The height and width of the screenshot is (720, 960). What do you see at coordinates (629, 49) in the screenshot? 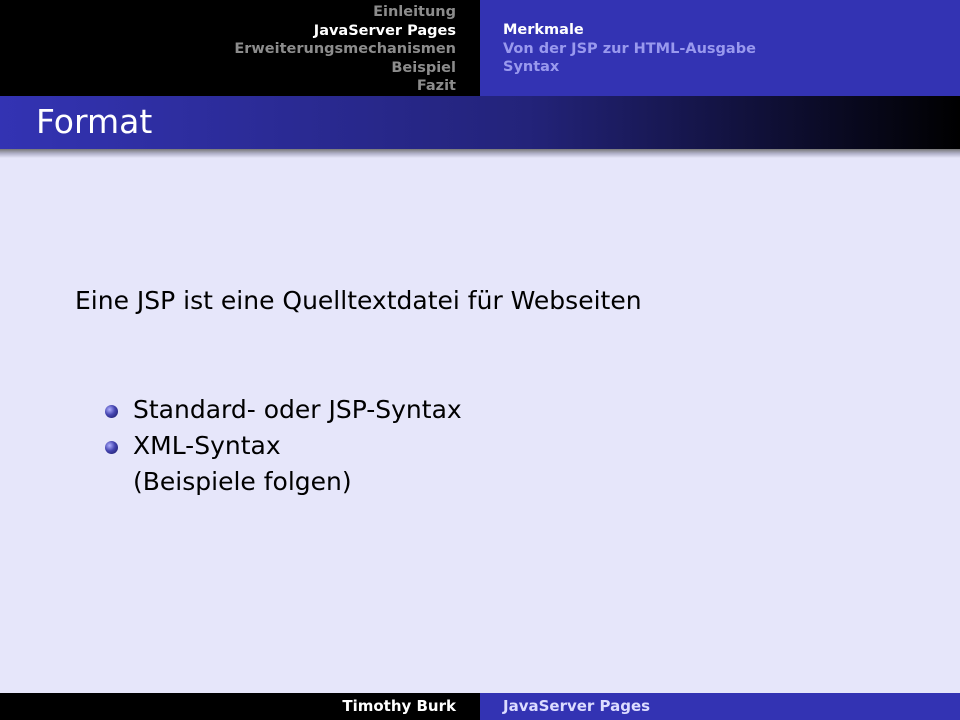
I see `nav-subsection-html-ausgabe: Von der JSP zur HTML-Ausgabe` at bounding box center [629, 49].